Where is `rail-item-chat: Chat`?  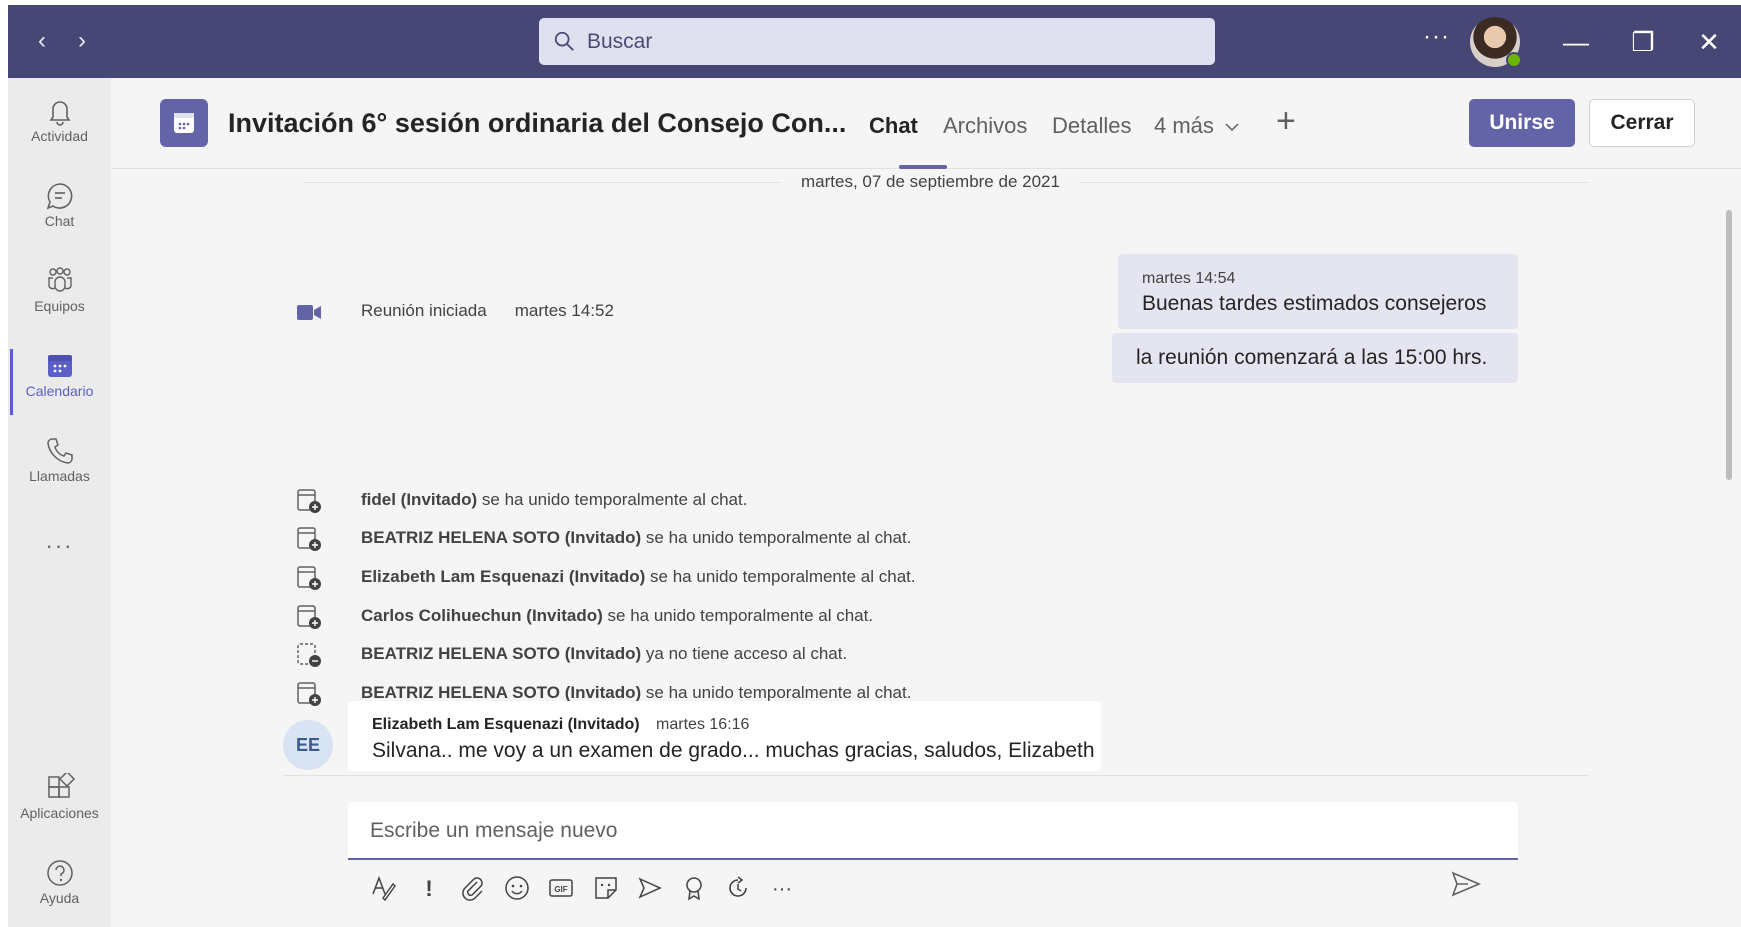
rail-item-chat: Chat is located at coordinates (59, 210).